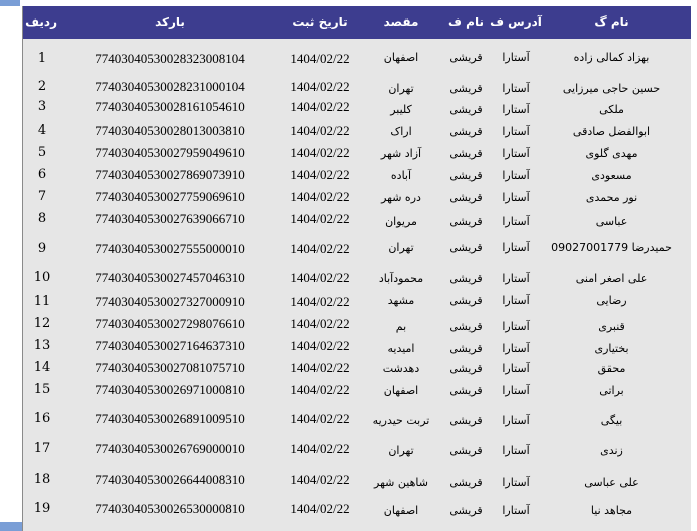 The image size is (697, 531). I want to click on barcode-cell: 77403040530028013003810, so click(170, 130).